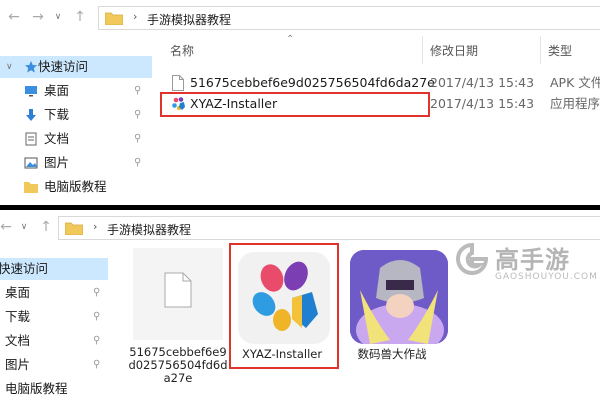 Image resolution: width=600 pixels, height=400 pixels. I want to click on pictures-icon, so click(31, 163).